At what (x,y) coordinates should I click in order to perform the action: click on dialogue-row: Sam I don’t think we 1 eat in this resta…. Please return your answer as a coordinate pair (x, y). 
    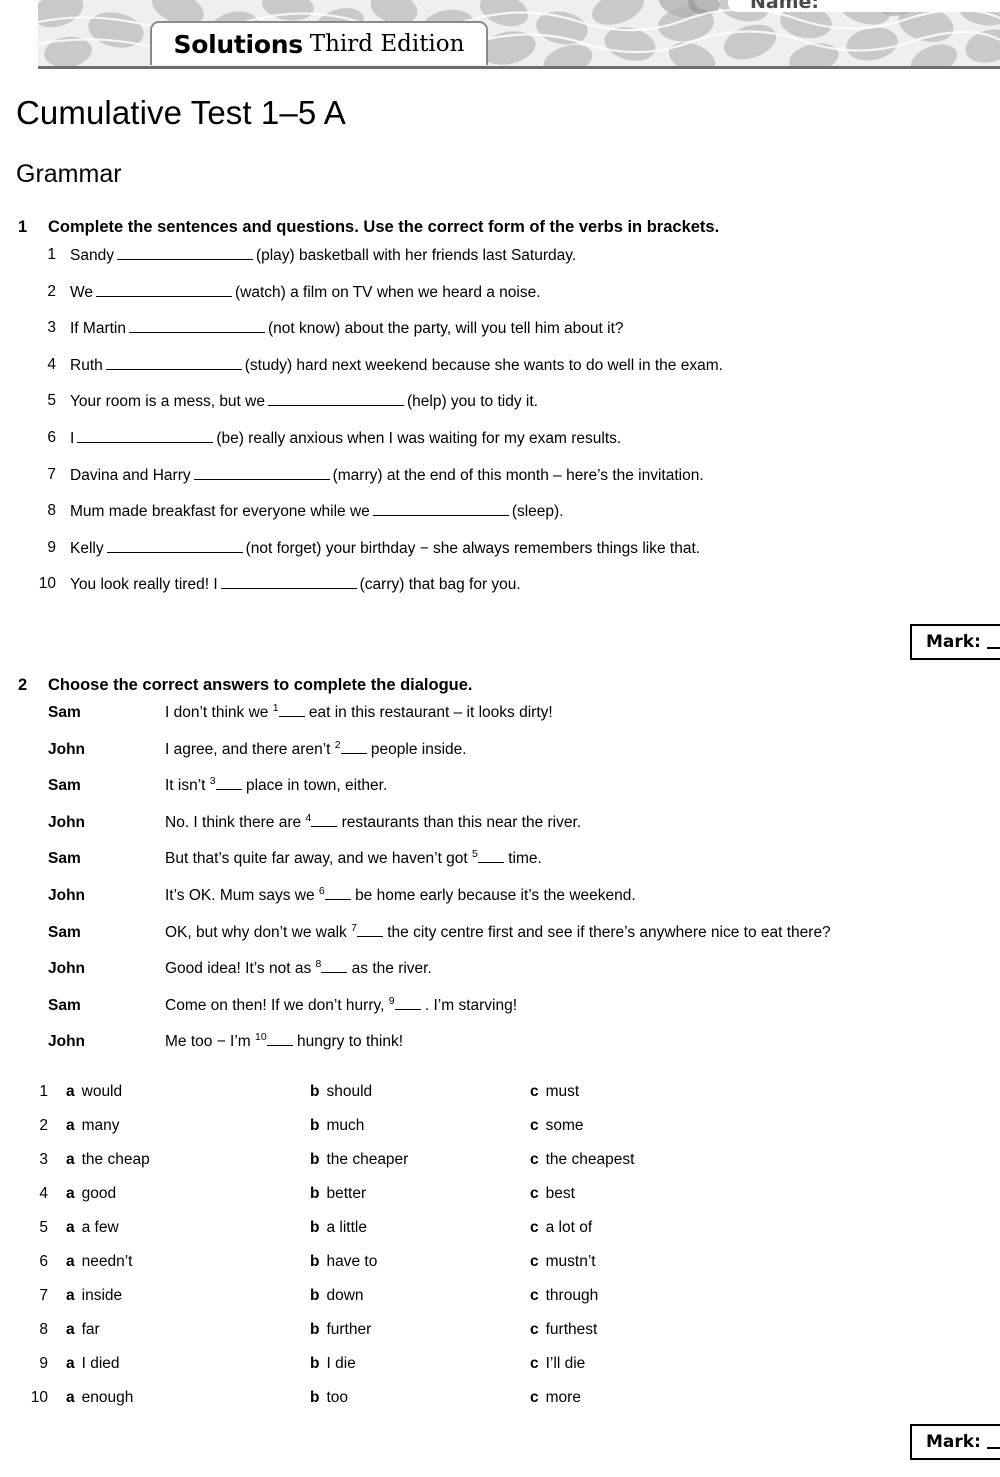
    Looking at the image, I should click on (500, 722).